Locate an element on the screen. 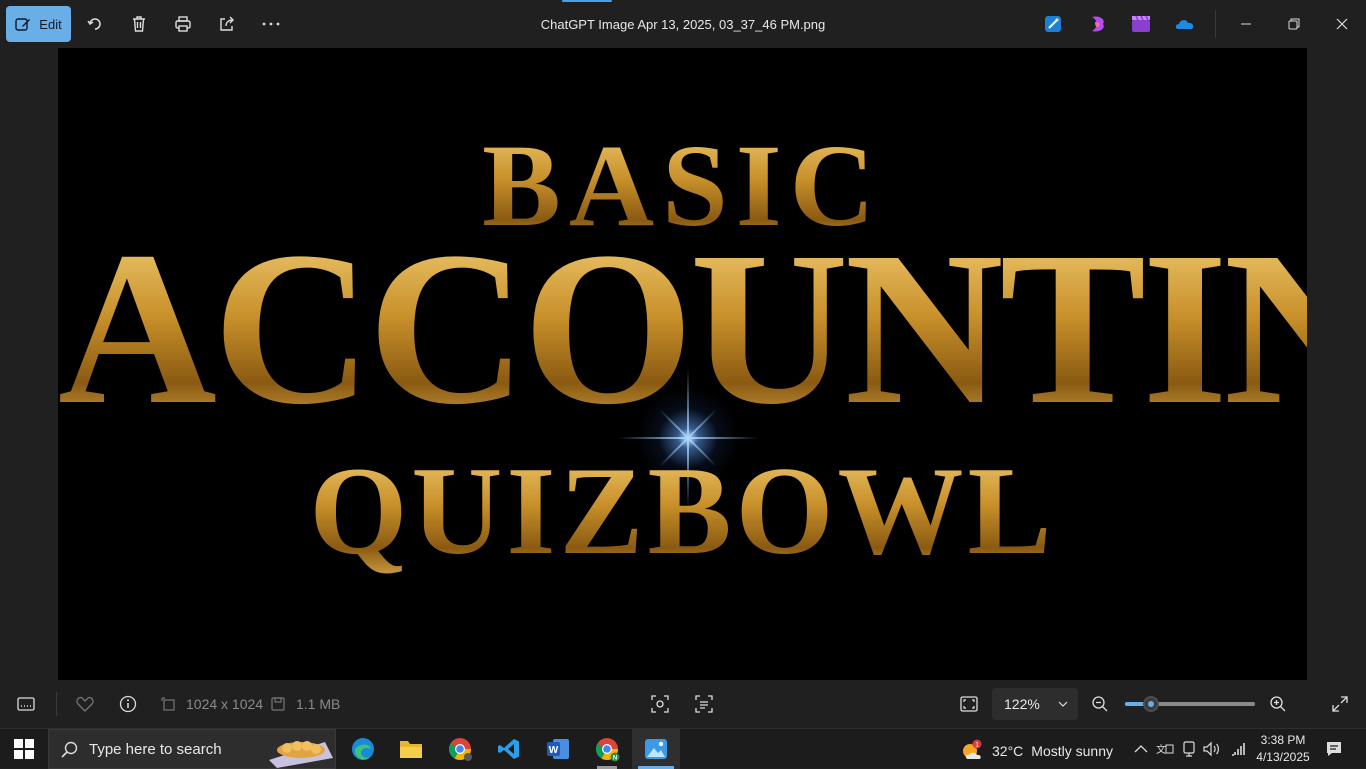  clipchamp-icon is located at coordinates (1098, 24).